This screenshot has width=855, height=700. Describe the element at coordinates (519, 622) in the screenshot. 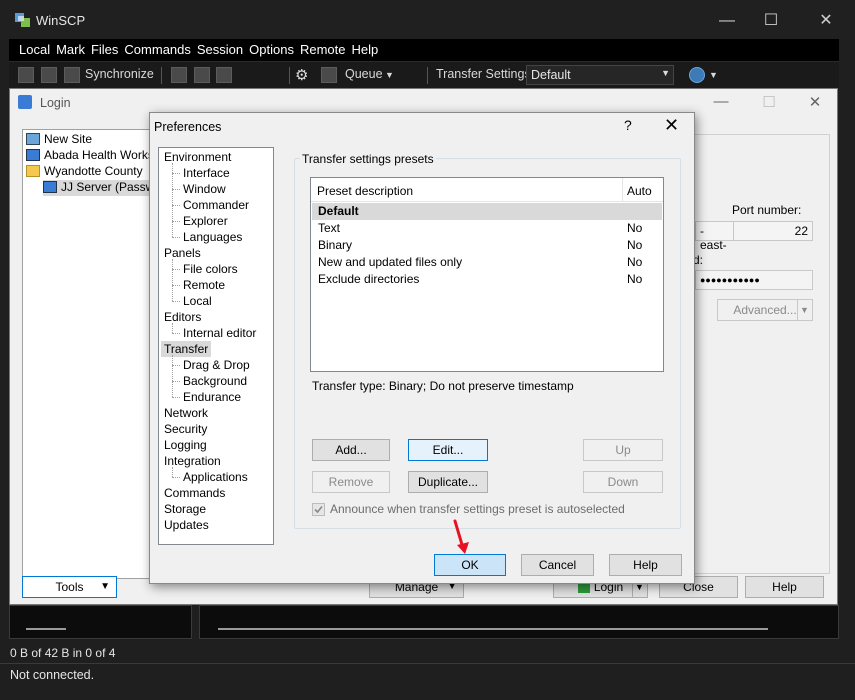

I see `remote-panel` at that location.